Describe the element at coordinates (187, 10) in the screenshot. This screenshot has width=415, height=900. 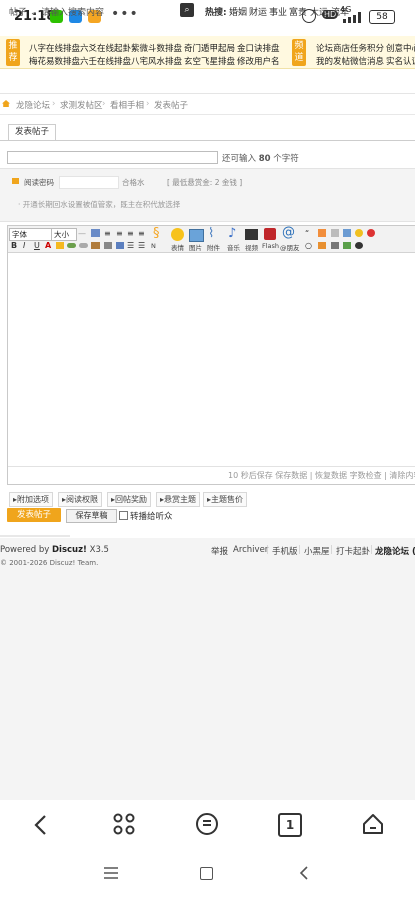
I see `search-icon: ⌕` at that location.